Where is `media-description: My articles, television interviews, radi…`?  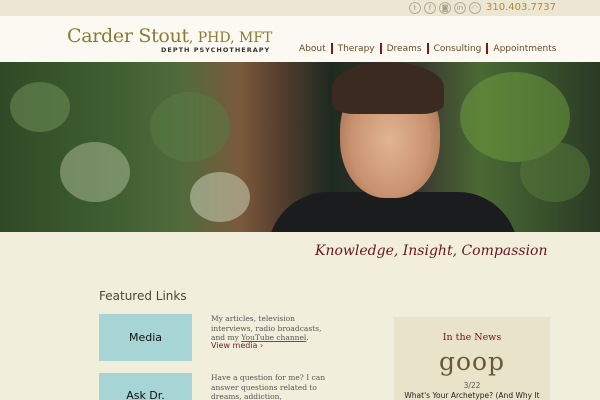 media-description: My articles, television interviews, radi… is located at coordinates (271, 328).